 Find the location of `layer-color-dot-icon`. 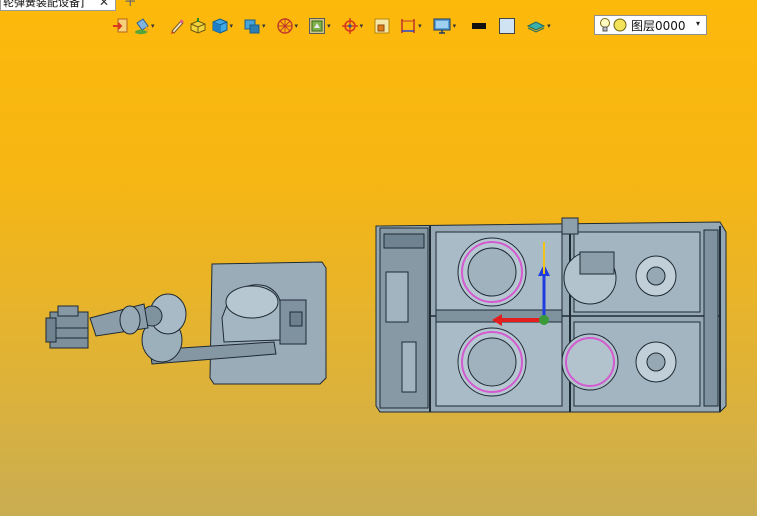

layer-color-dot-icon is located at coordinates (620, 25).